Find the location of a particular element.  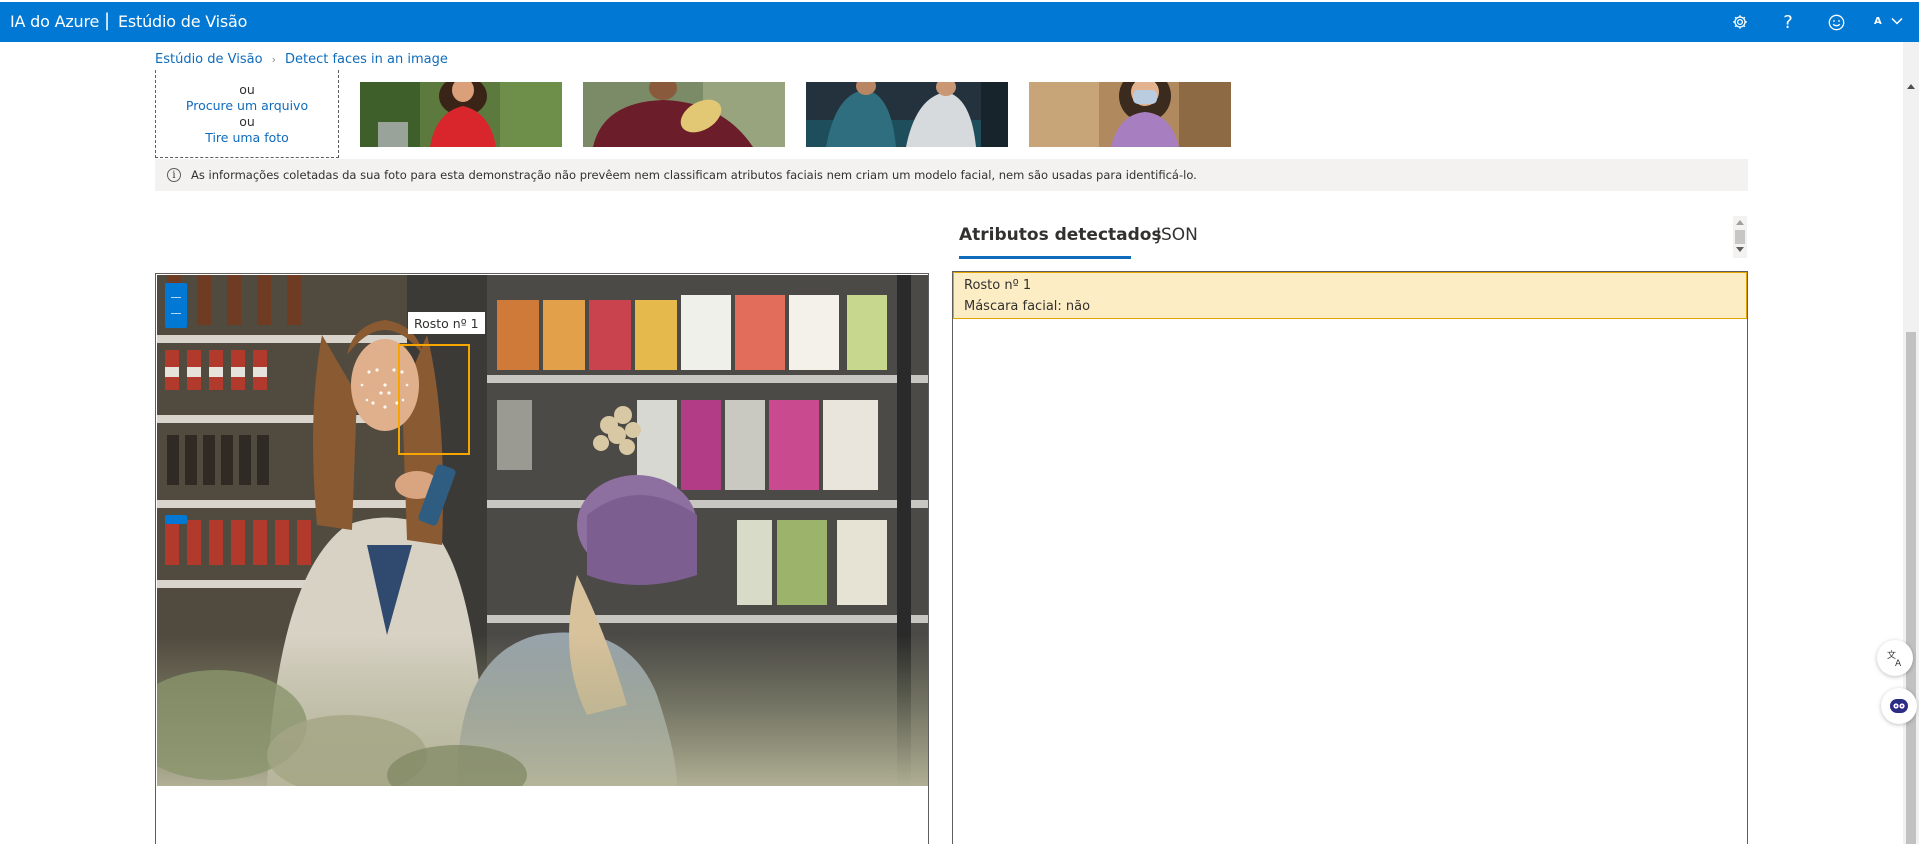

translate-icon: 文 A is located at coordinates (1894, 658).